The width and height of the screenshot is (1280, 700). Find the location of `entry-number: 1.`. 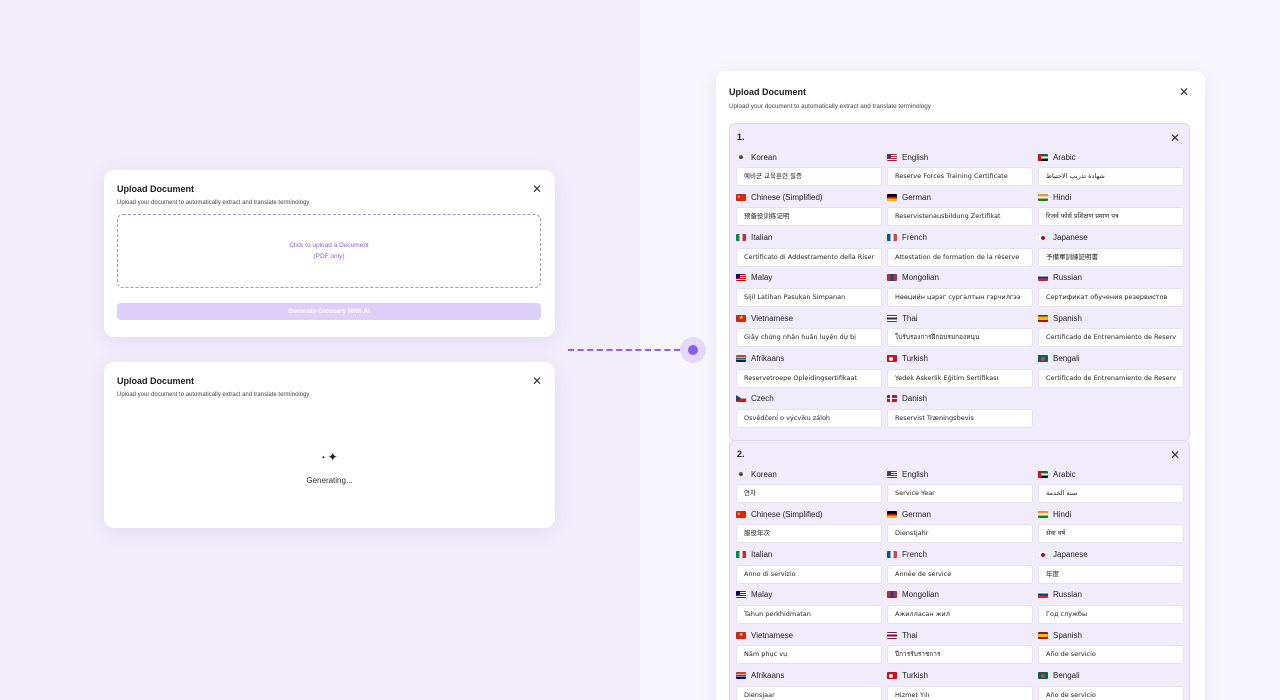

entry-number: 1. is located at coordinates (741, 137).